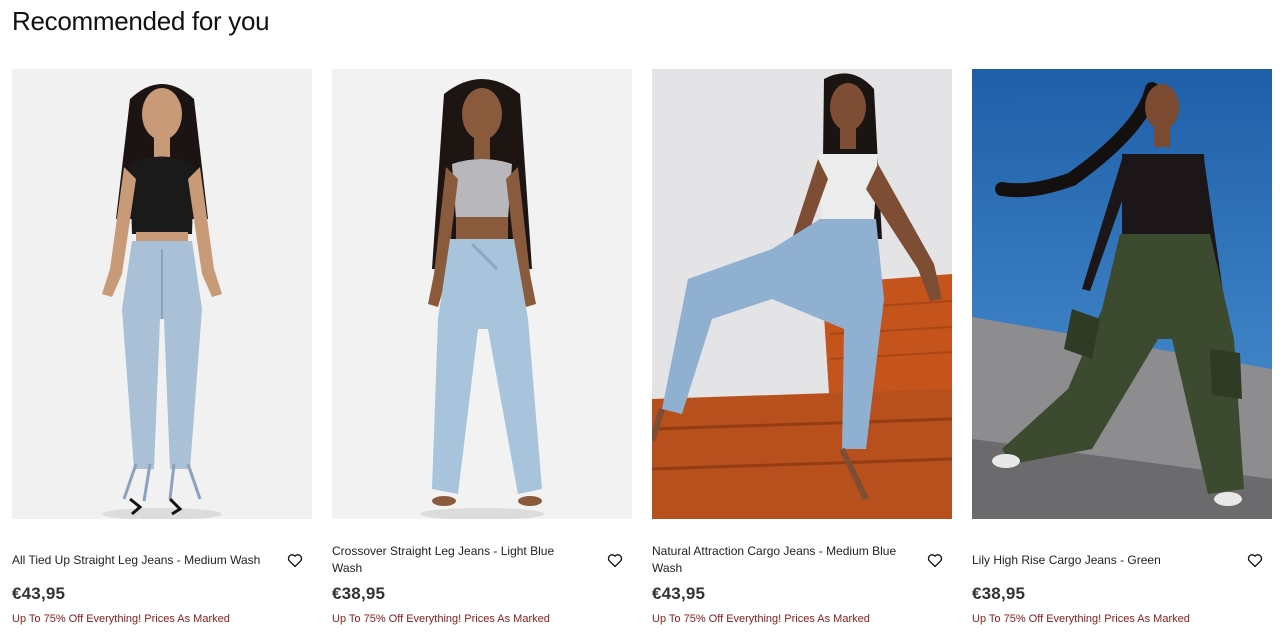  What do you see at coordinates (1097, 560) in the screenshot?
I see `product-name: Lily High Rise Cargo Jeans - Green` at bounding box center [1097, 560].